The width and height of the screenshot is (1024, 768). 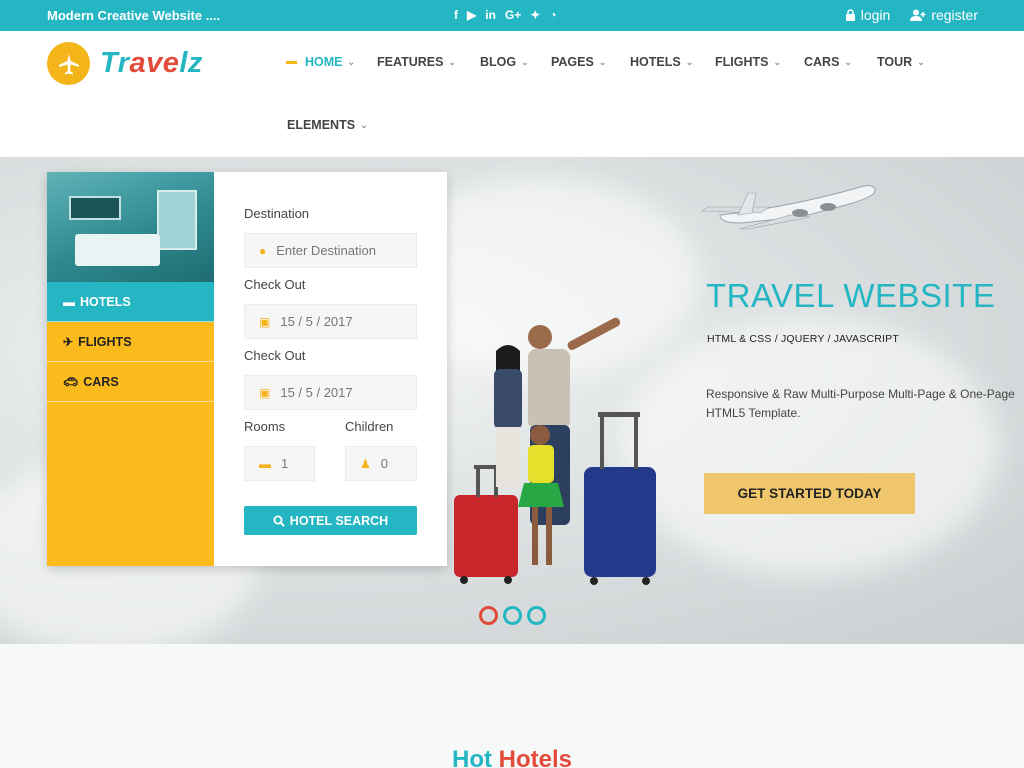 I want to click on checkin-date-value: 15 / 5 / 2017, so click(x=316, y=321).